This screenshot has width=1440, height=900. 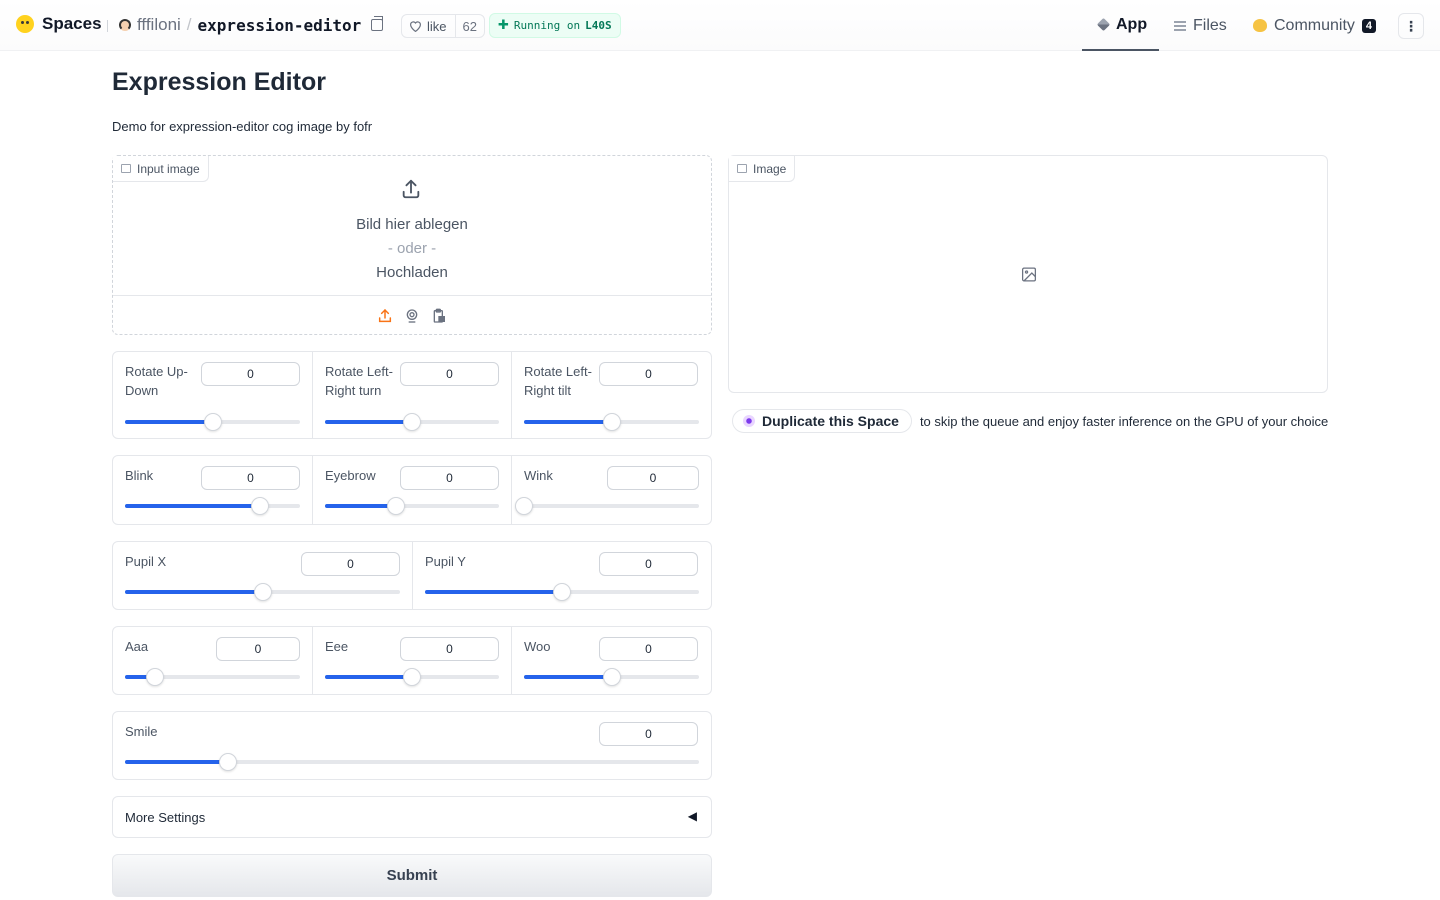 What do you see at coordinates (555, 25) in the screenshot?
I see `status-badge: ✚ Running on L40S` at bounding box center [555, 25].